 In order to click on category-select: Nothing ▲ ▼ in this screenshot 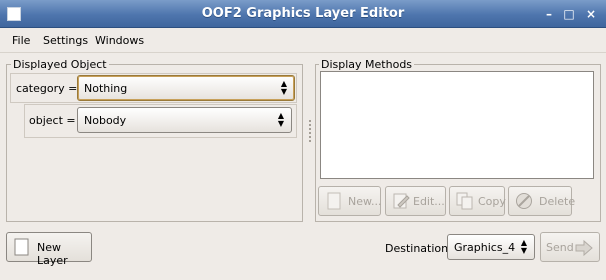, I will do `click(186, 88)`.